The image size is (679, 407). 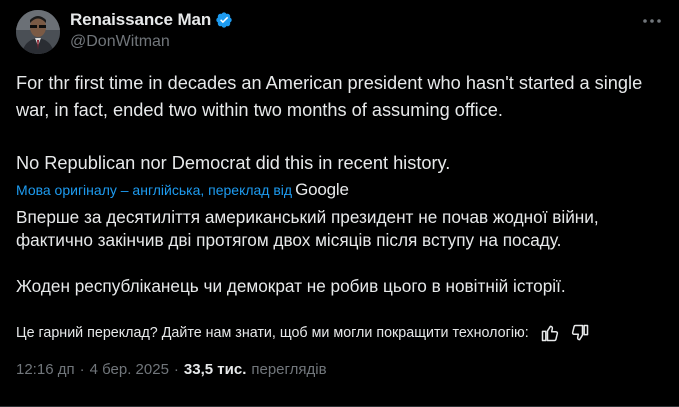 I want to click on thumbs-down-button, so click(x=580, y=333).